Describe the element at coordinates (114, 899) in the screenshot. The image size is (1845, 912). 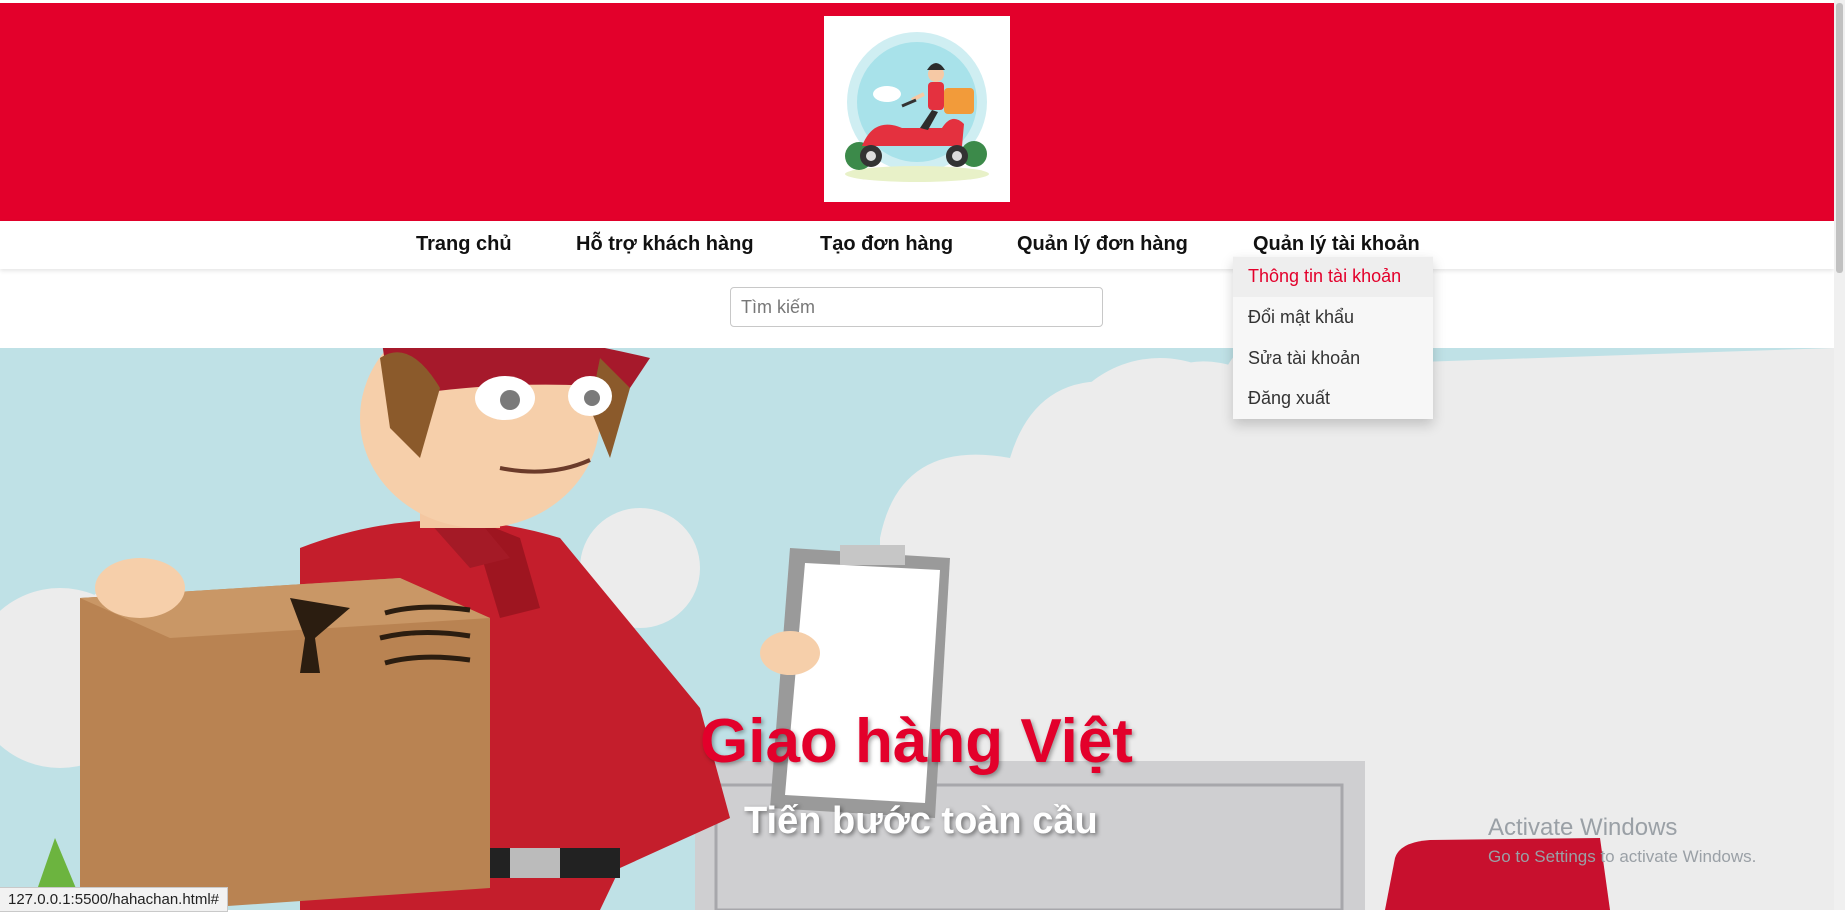
I see `status-bar-url: 127.0.0.1:5500/hahachan.html#` at that location.